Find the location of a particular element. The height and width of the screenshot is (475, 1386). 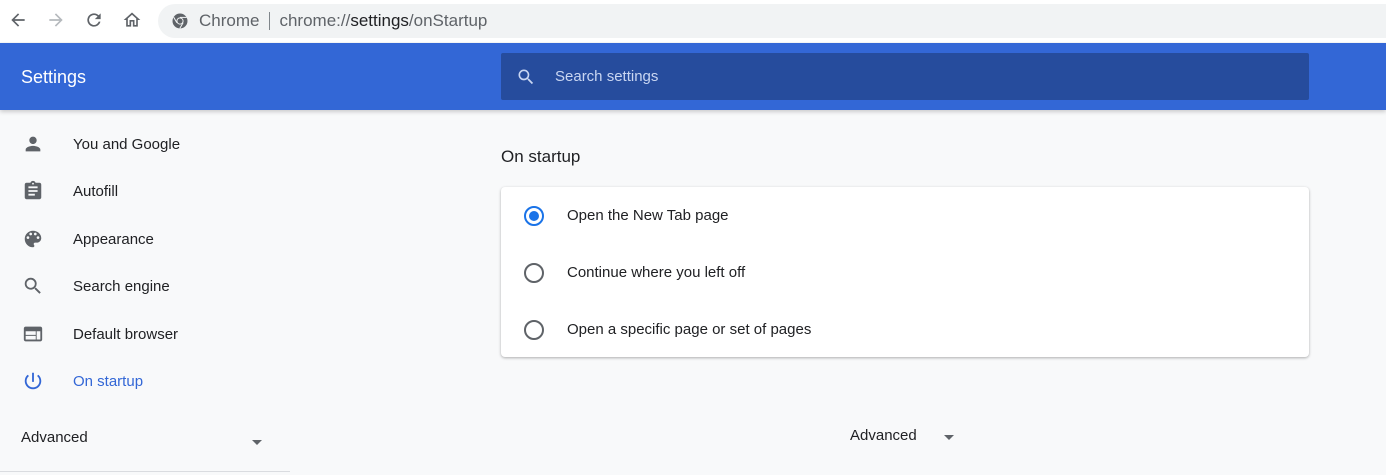

radio-label: Open a specific page or set of pages is located at coordinates (689, 329).